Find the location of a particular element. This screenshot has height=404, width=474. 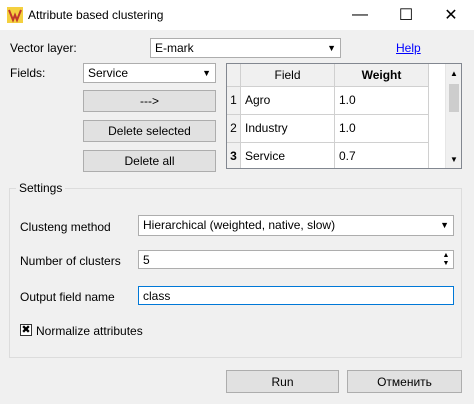

table-scrollbar: ▲ ▼ is located at coordinates (453, 116).